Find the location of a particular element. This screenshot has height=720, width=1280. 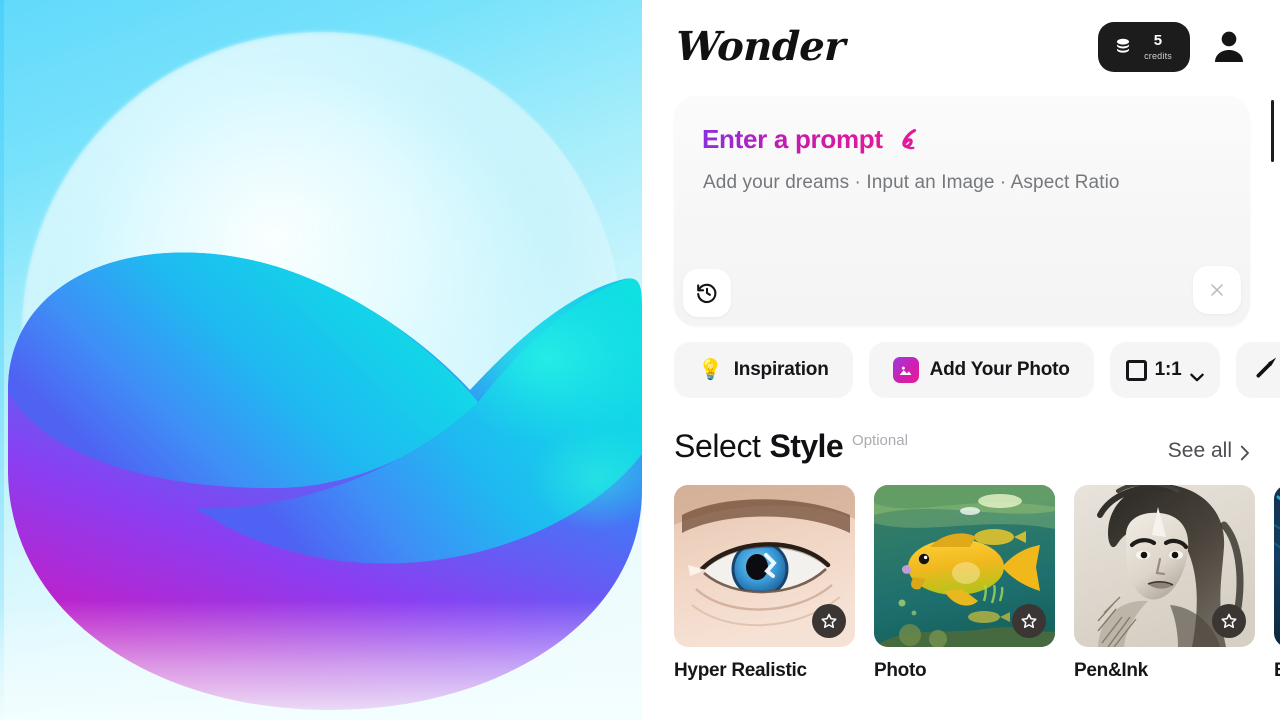

square-ratio-icon is located at coordinates (1136, 370).